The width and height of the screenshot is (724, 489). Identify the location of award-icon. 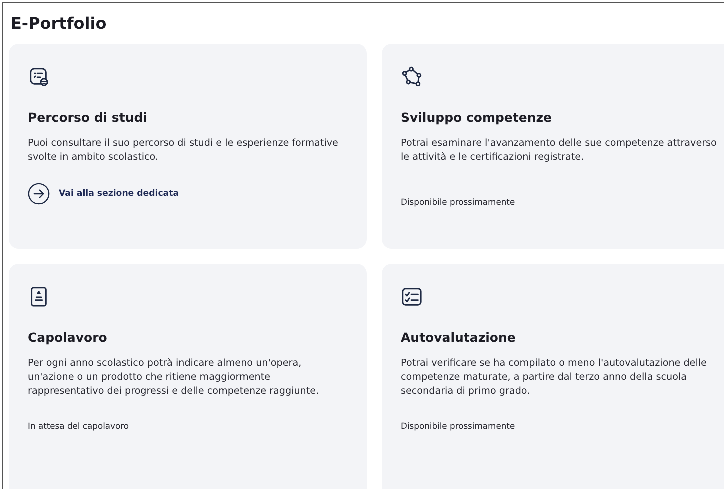
(39, 297).